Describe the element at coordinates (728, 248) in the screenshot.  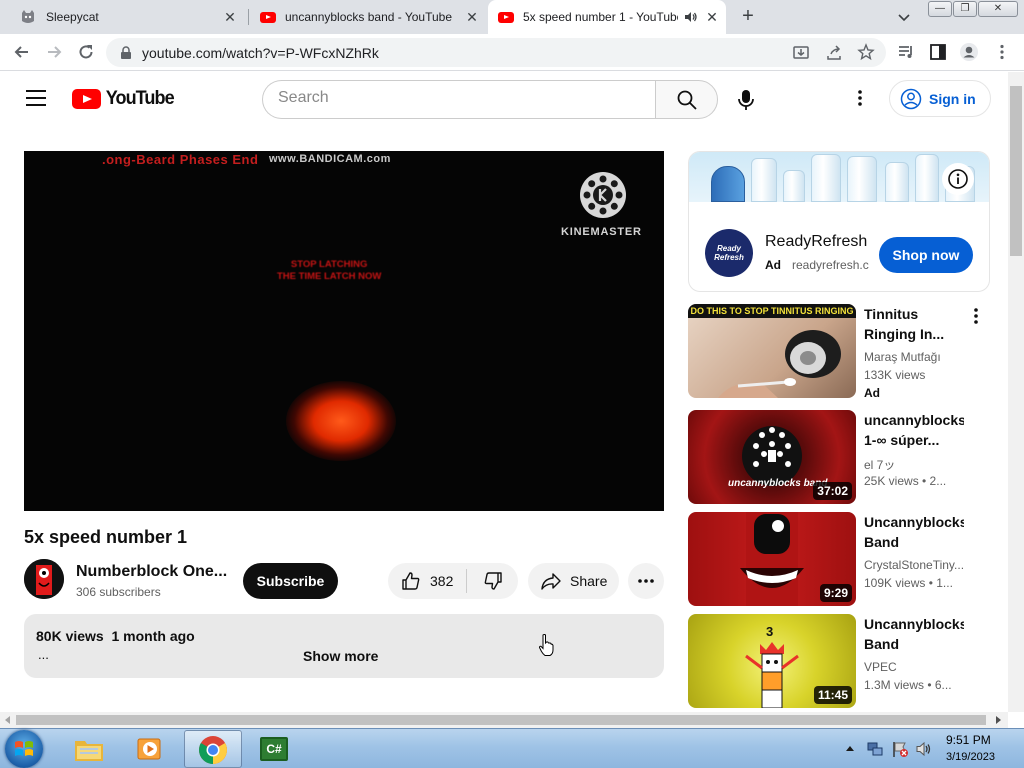
I see `logo-line: Ready` at that location.